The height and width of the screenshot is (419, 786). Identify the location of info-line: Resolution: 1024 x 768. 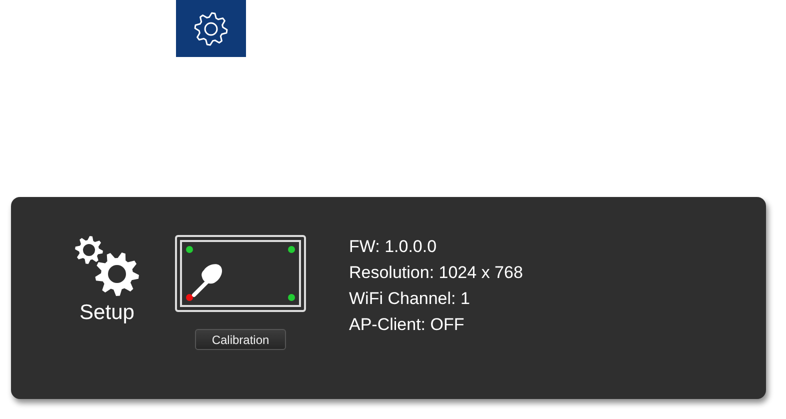
(436, 273).